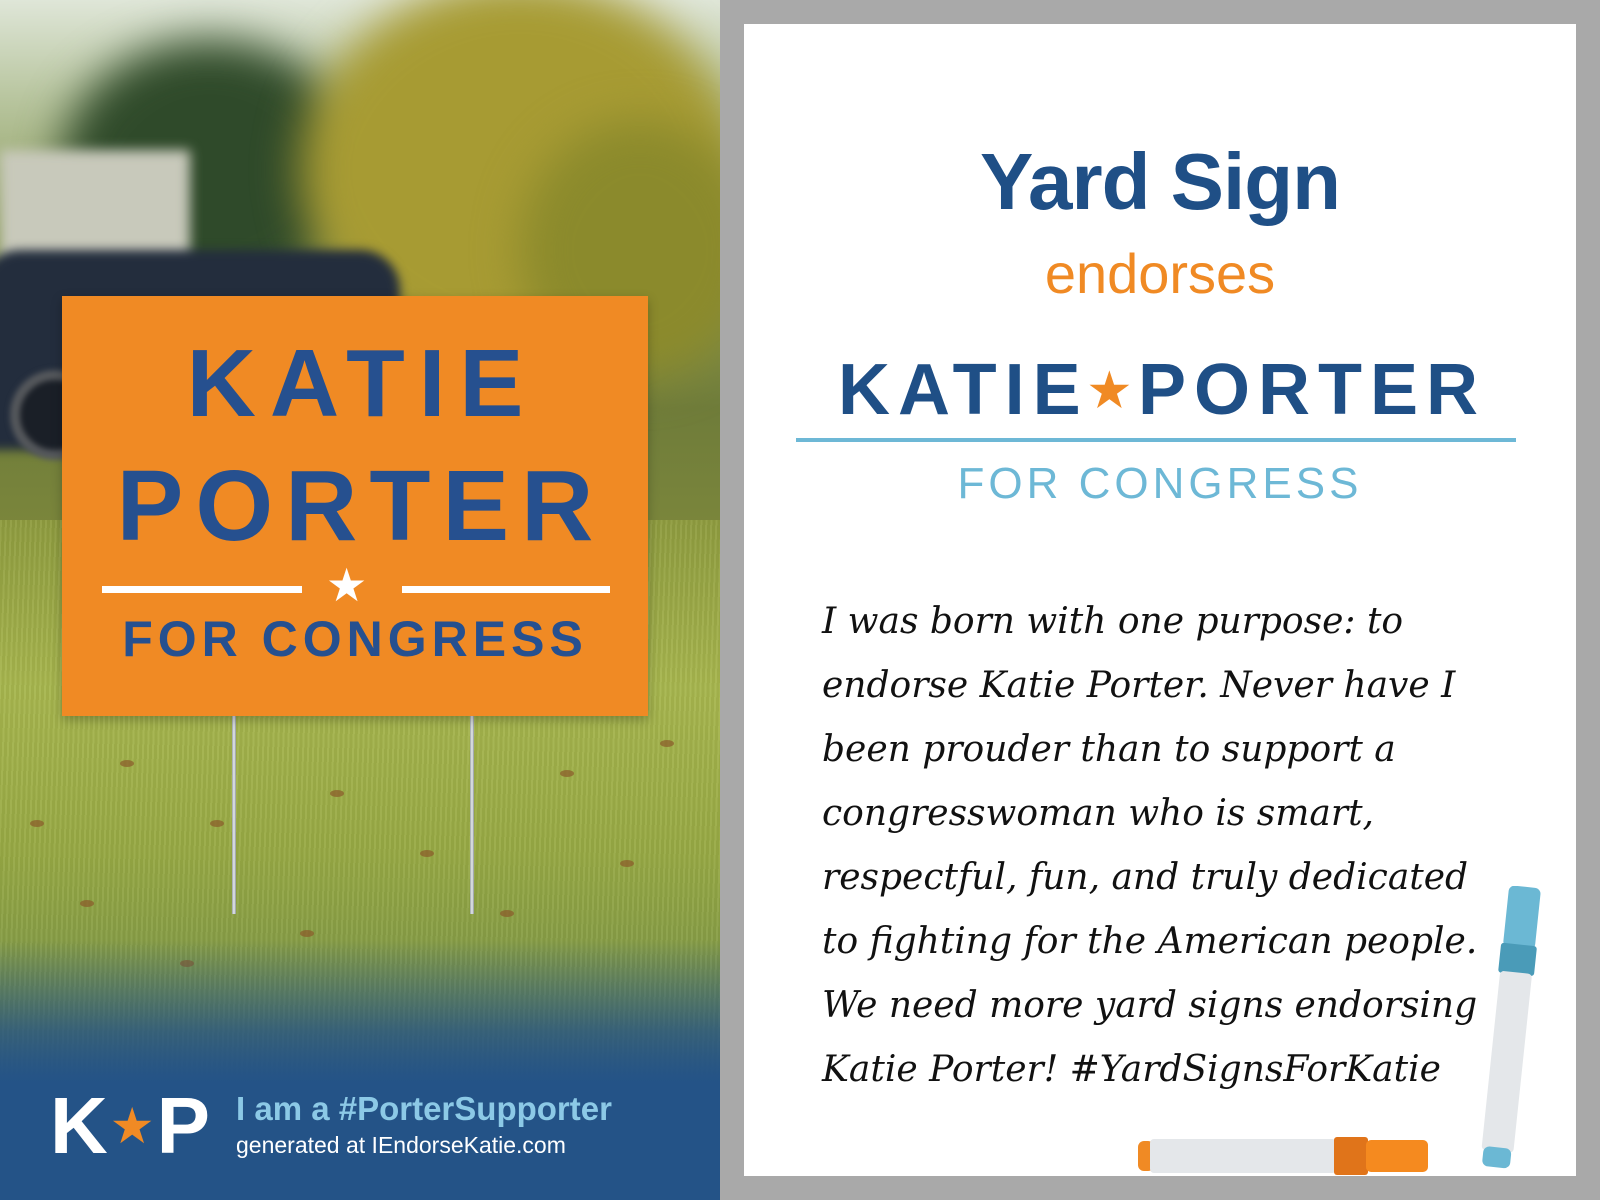 This screenshot has height=1200, width=1600. Describe the element at coordinates (361, 506) in the screenshot. I see `sign-last-name: PORTER` at that location.